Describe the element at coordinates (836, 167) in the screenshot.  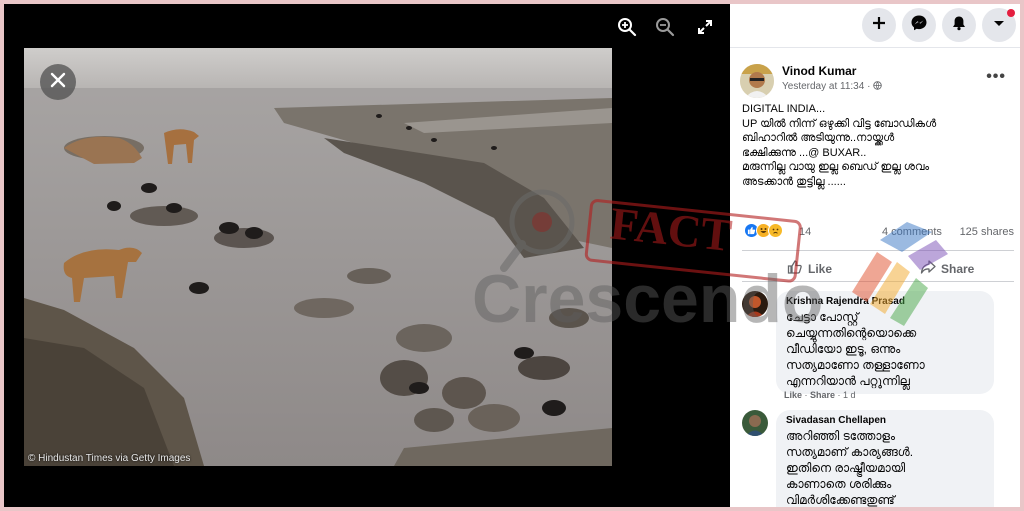
I see `post-line: മരുന്നില്ല വായു ഇല്ല ബെഡ് ഇല്ല ശവം` at that location.